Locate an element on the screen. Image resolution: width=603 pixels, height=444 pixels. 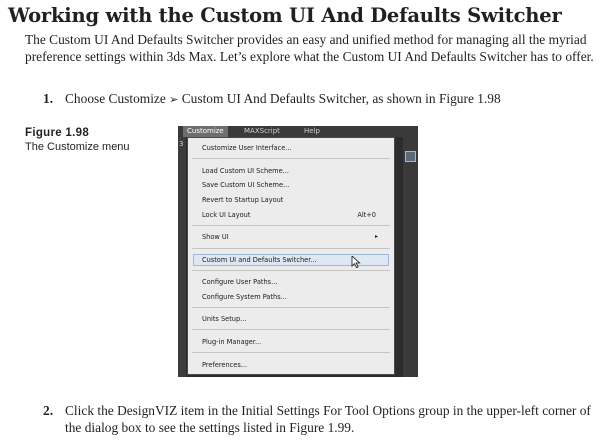
step-1-text-before: Choose Customize is located at coordinates (115, 98).